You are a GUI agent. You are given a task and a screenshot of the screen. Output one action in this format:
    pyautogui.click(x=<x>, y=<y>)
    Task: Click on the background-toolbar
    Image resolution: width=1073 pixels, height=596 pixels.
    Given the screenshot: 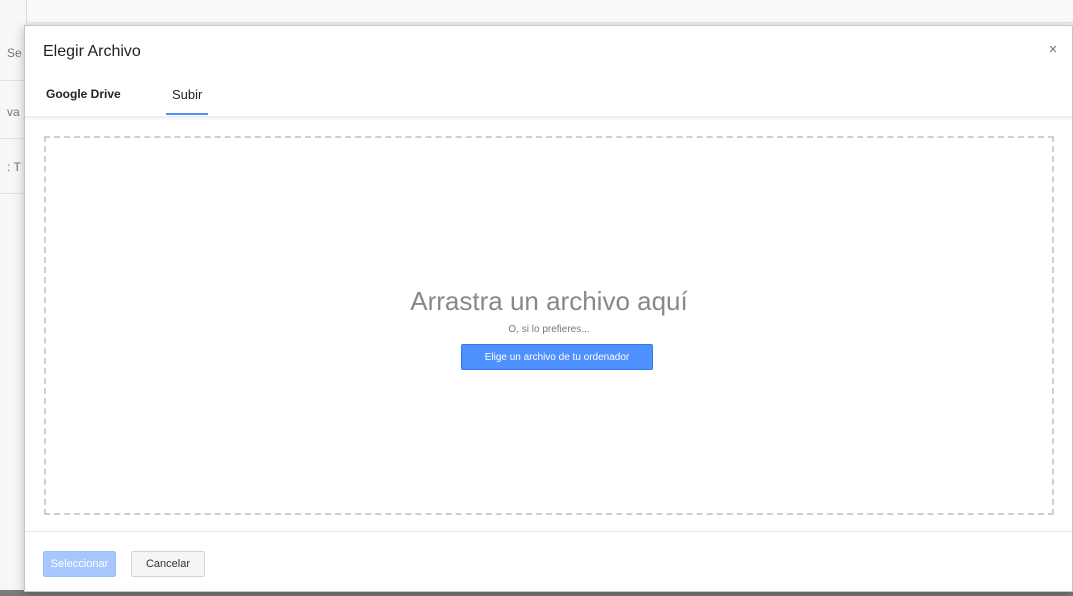 What is the action you would take?
    pyautogui.click(x=549, y=11)
    